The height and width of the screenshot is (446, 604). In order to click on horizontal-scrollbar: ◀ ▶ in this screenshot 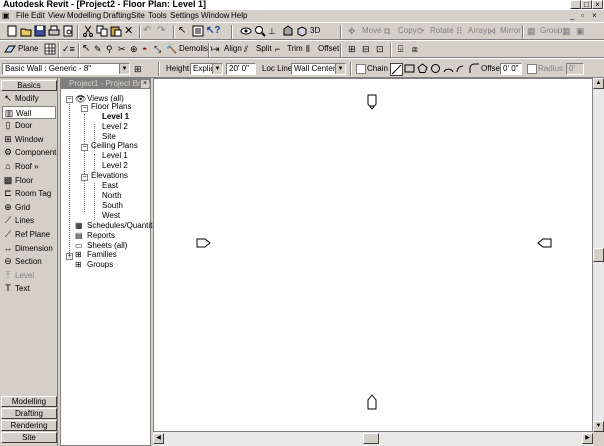, I will do `click(373, 439)`.